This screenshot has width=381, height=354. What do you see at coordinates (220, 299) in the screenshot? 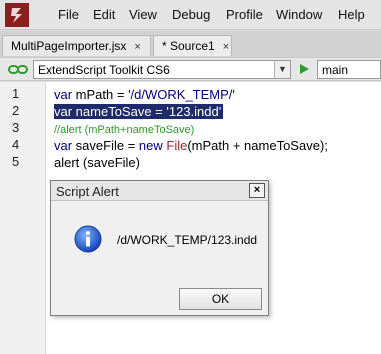
I see `ok-button: OK` at bounding box center [220, 299].